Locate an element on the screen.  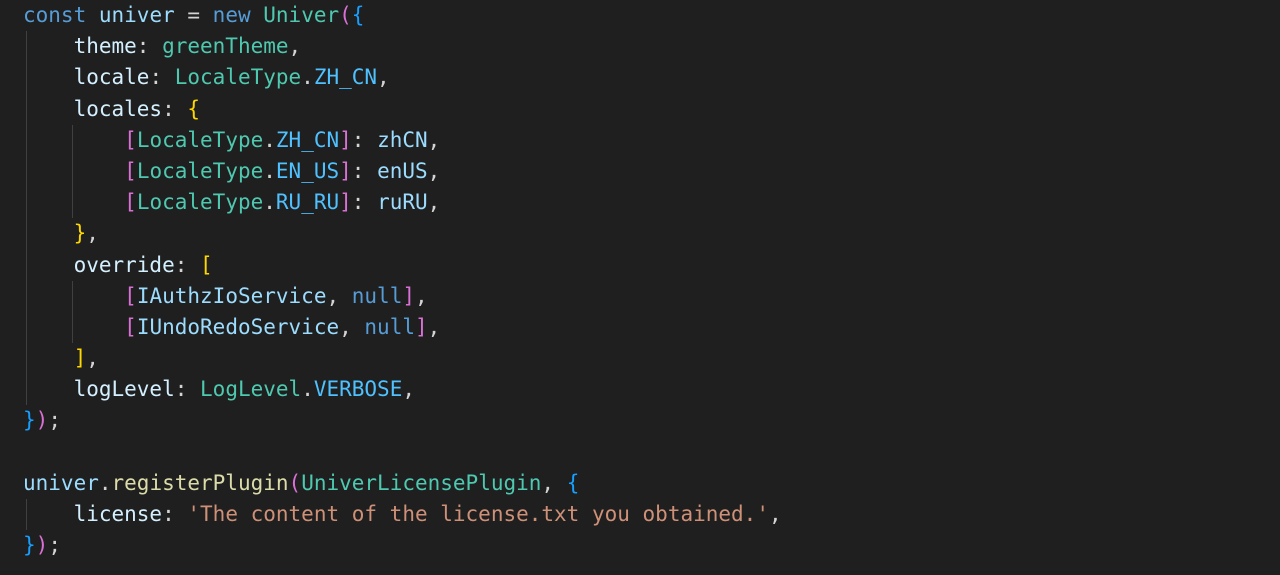
code-line: theme: greenTheme, is located at coordinates (640, 47).